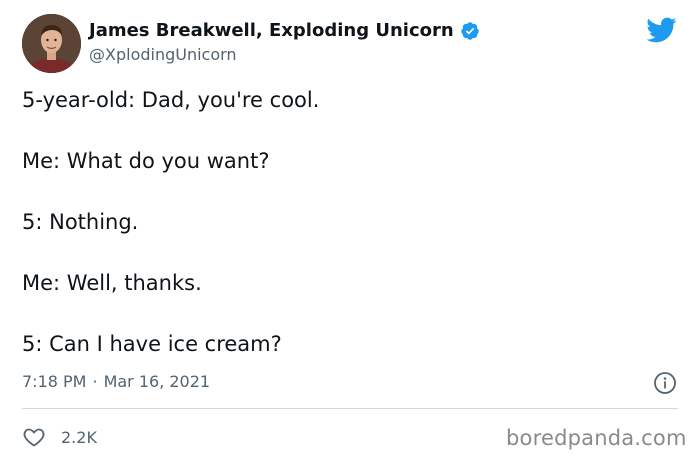  I want to click on watermark: boredpanda.com, so click(596, 438).